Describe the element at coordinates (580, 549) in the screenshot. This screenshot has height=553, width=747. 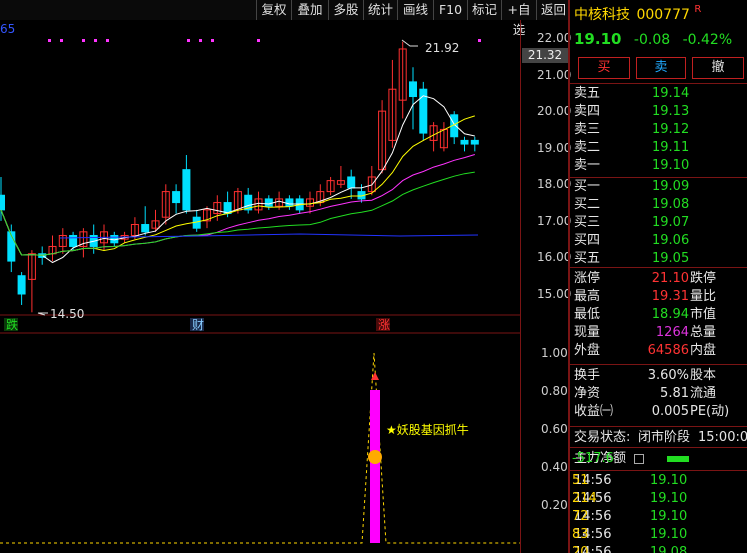
I see `tick-volume: 20` at that location.